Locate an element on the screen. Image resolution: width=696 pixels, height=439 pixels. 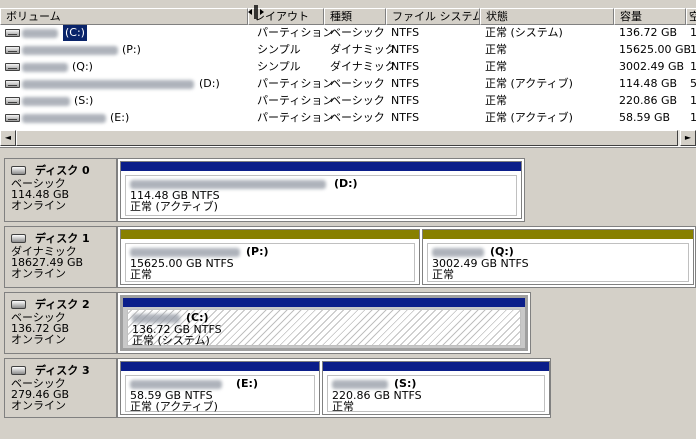
disk-0-info: ディスク 0 ベーシック 114.48 GB オンライン is located at coordinates (60, 190).